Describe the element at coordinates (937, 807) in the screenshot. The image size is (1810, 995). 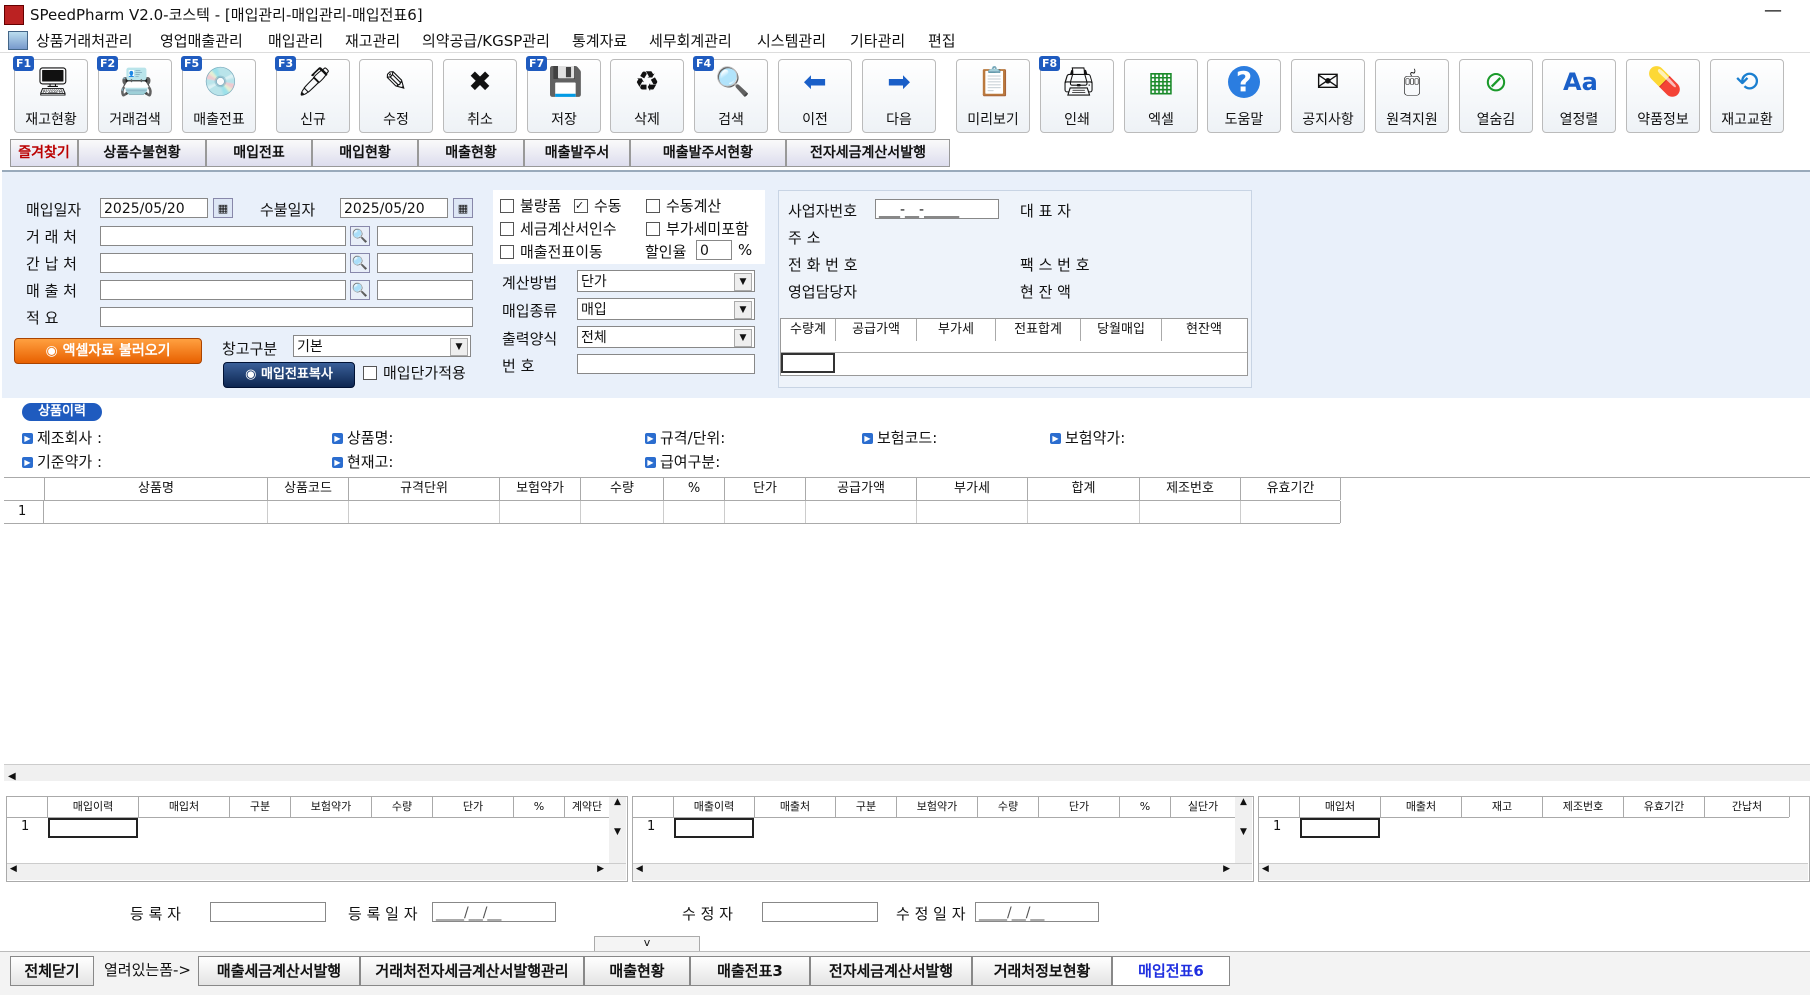
I see `grid-col: 보험약가` at that location.